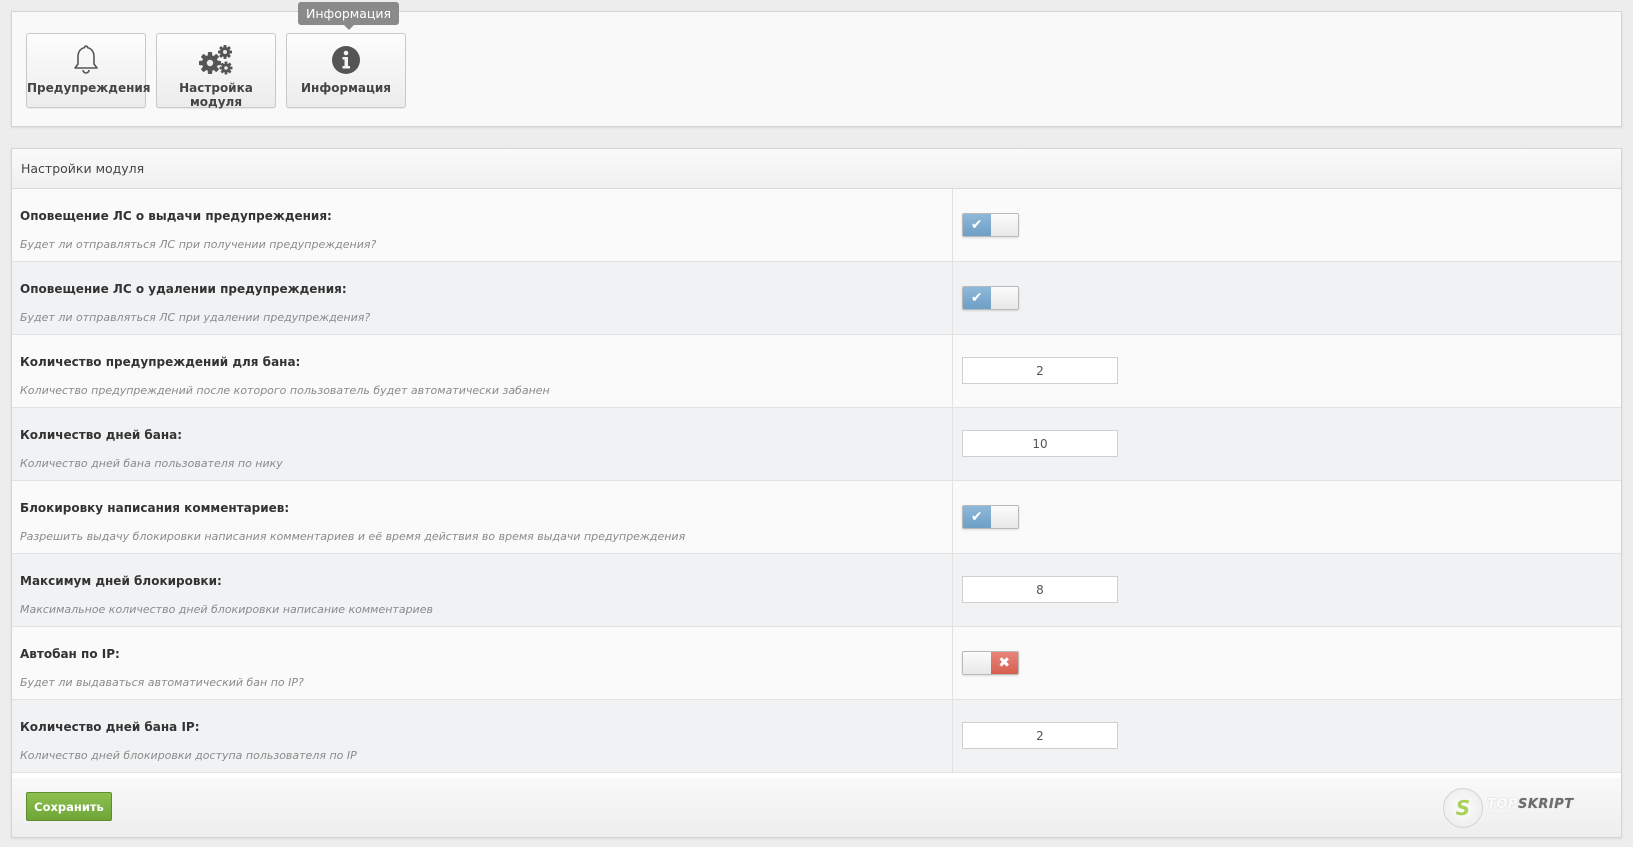 This screenshot has width=1633, height=847. I want to click on setting-title: Блокировку написания комментариев:, so click(155, 508).